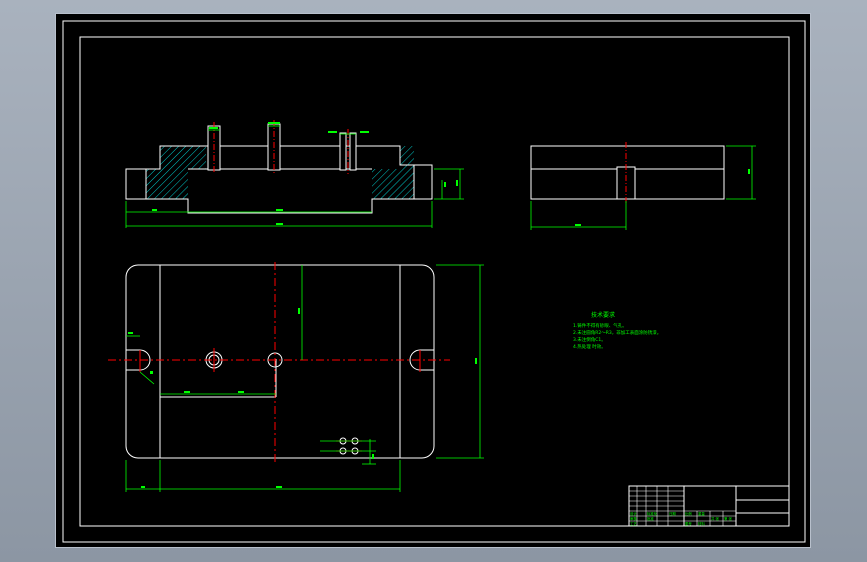 The width and height of the screenshot is (867, 562). I want to click on note-line-2: 2.未注圆角R2～R3，非加工表面涂防锈漆。, so click(617, 332).